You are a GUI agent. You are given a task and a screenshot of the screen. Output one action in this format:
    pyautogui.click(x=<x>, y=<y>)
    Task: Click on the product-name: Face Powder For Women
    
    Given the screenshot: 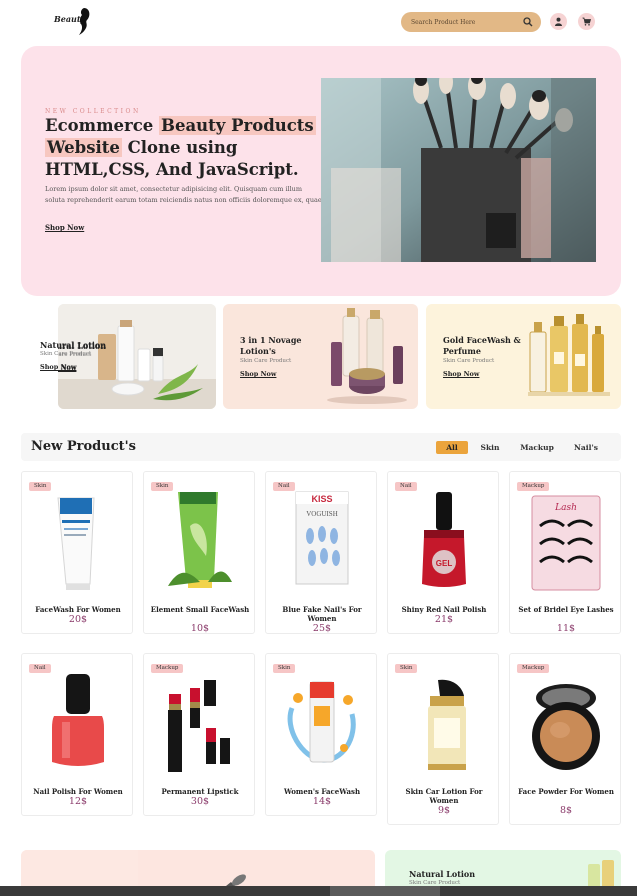 What is the action you would take?
    pyautogui.click(x=566, y=791)
    